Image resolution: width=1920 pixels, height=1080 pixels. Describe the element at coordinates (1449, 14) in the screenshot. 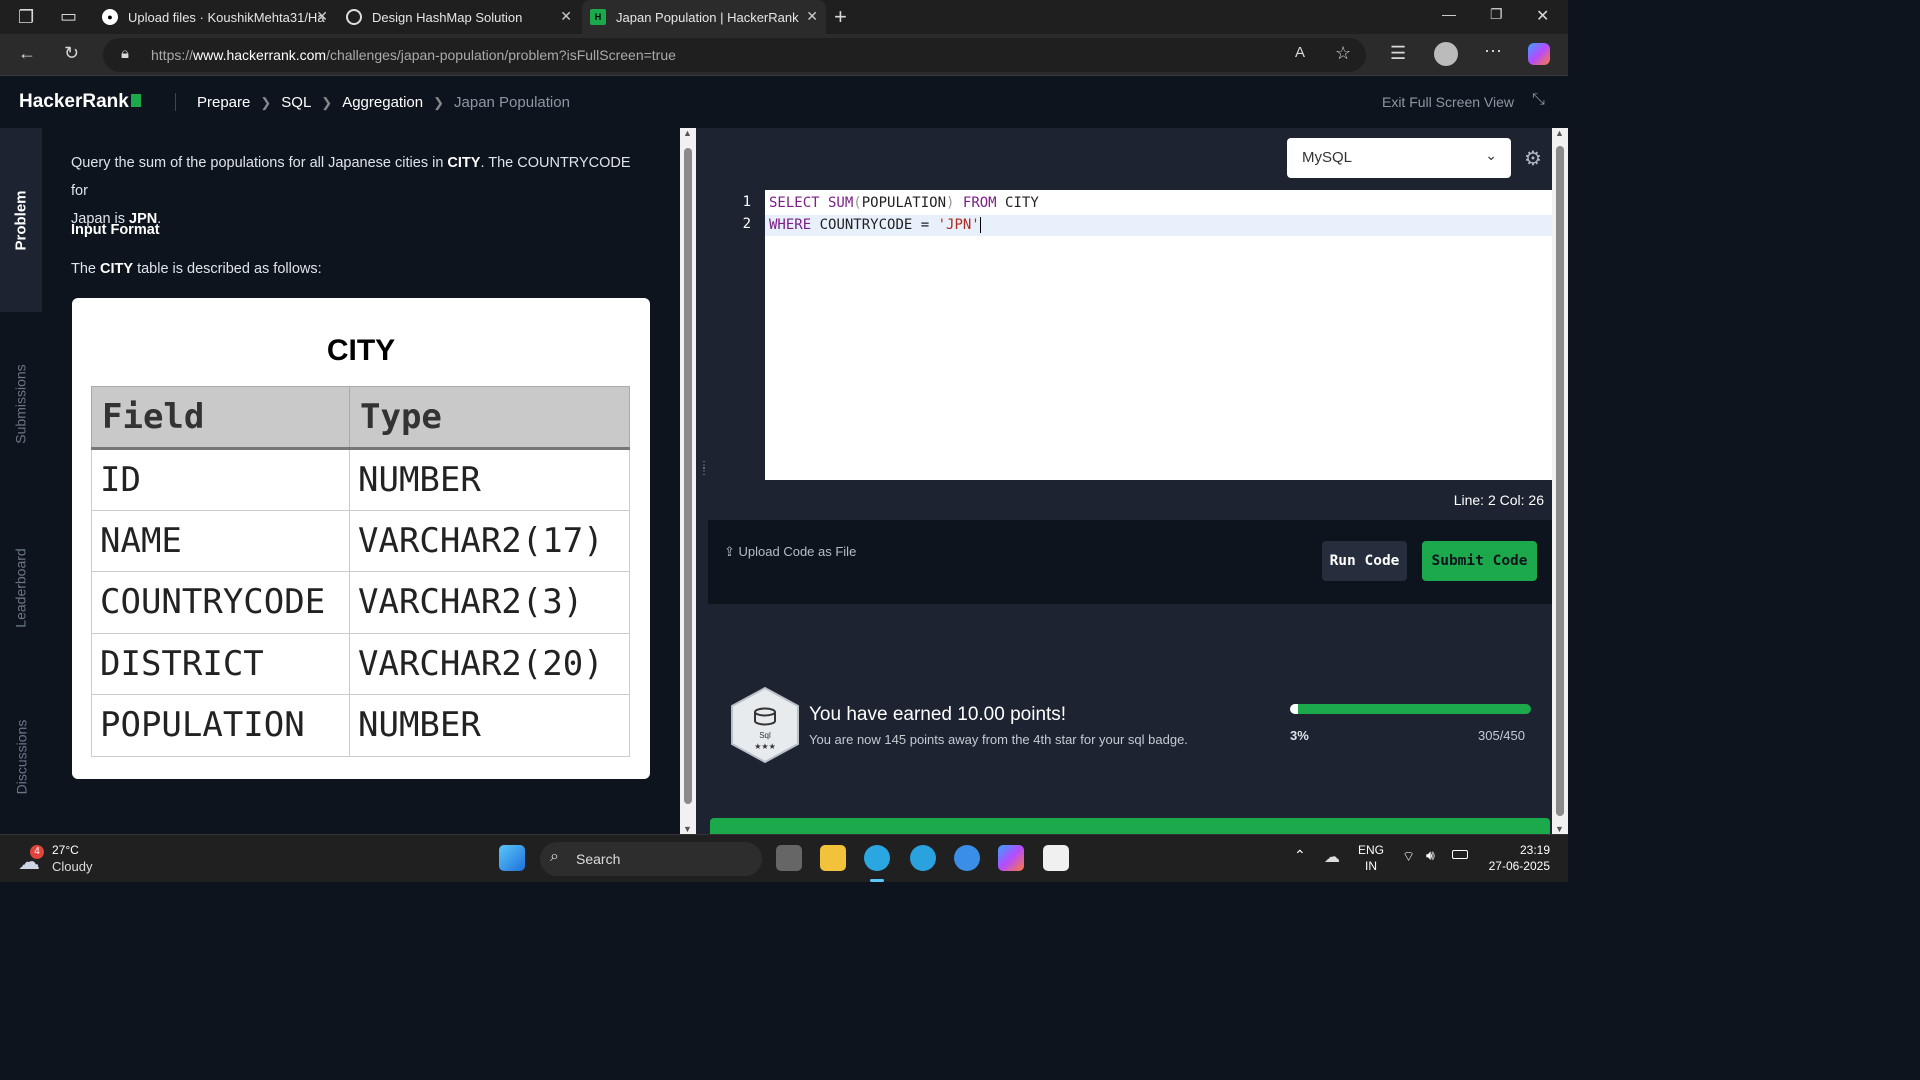

I see `minimize-icon: —` at that location.